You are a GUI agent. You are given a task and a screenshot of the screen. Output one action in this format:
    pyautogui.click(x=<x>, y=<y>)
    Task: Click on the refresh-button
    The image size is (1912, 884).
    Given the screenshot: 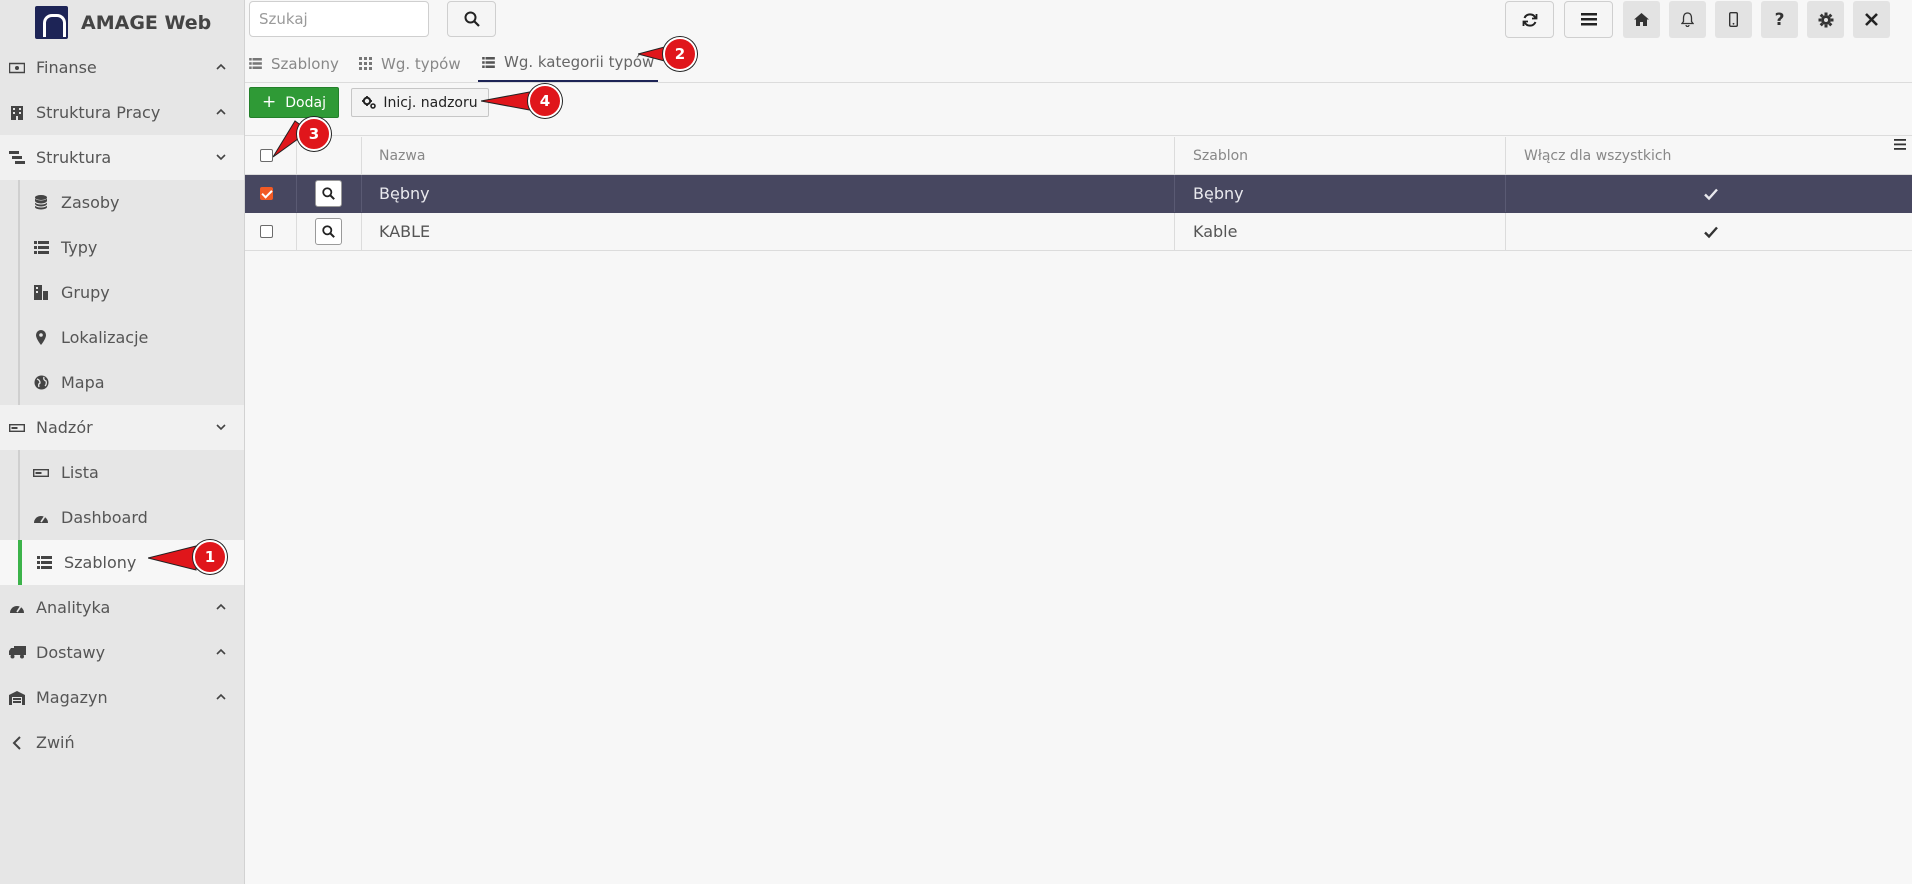 What is the action you would take?
    pyautogui.click(x=1529, y=19)
    